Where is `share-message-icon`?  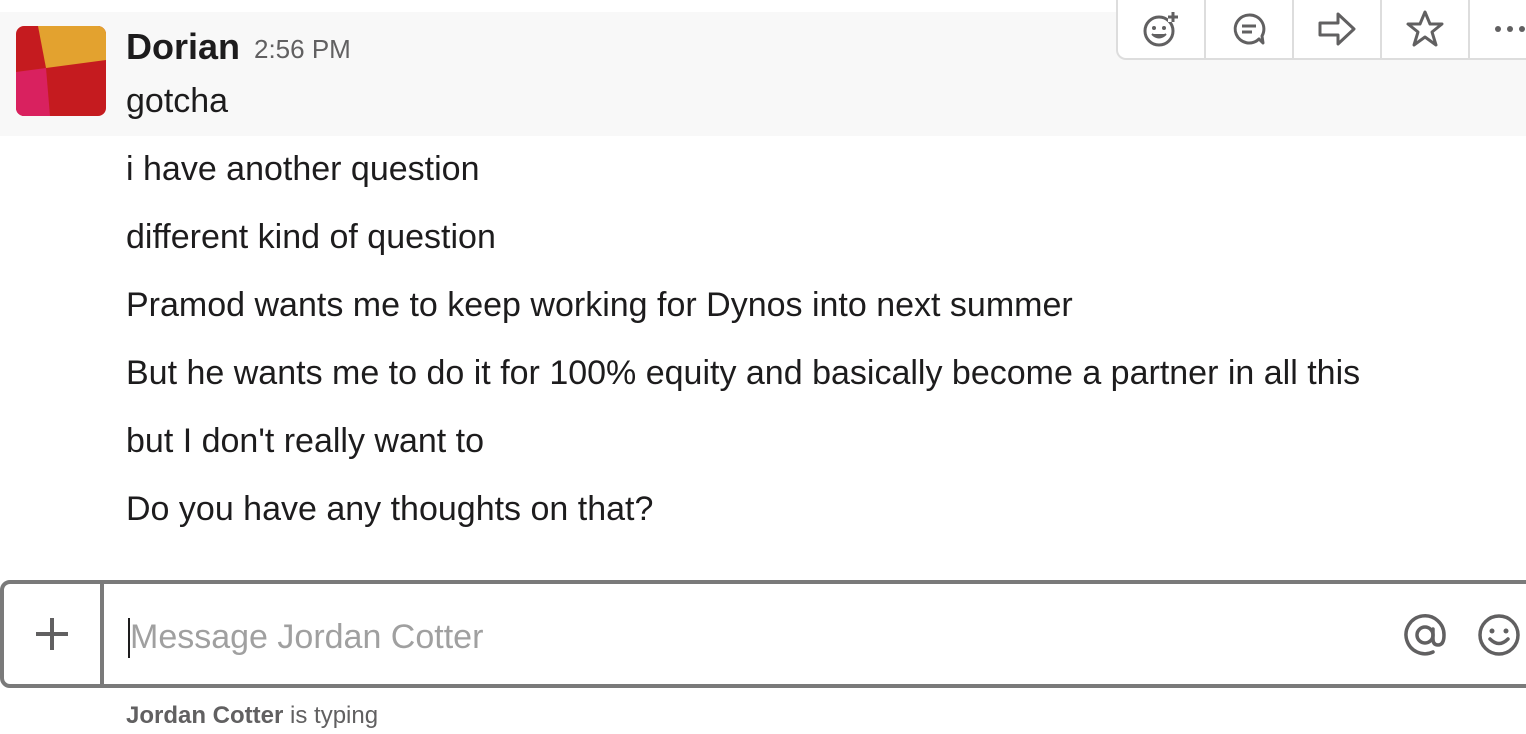
share-message-icon is located at coordinates (1337, 29).